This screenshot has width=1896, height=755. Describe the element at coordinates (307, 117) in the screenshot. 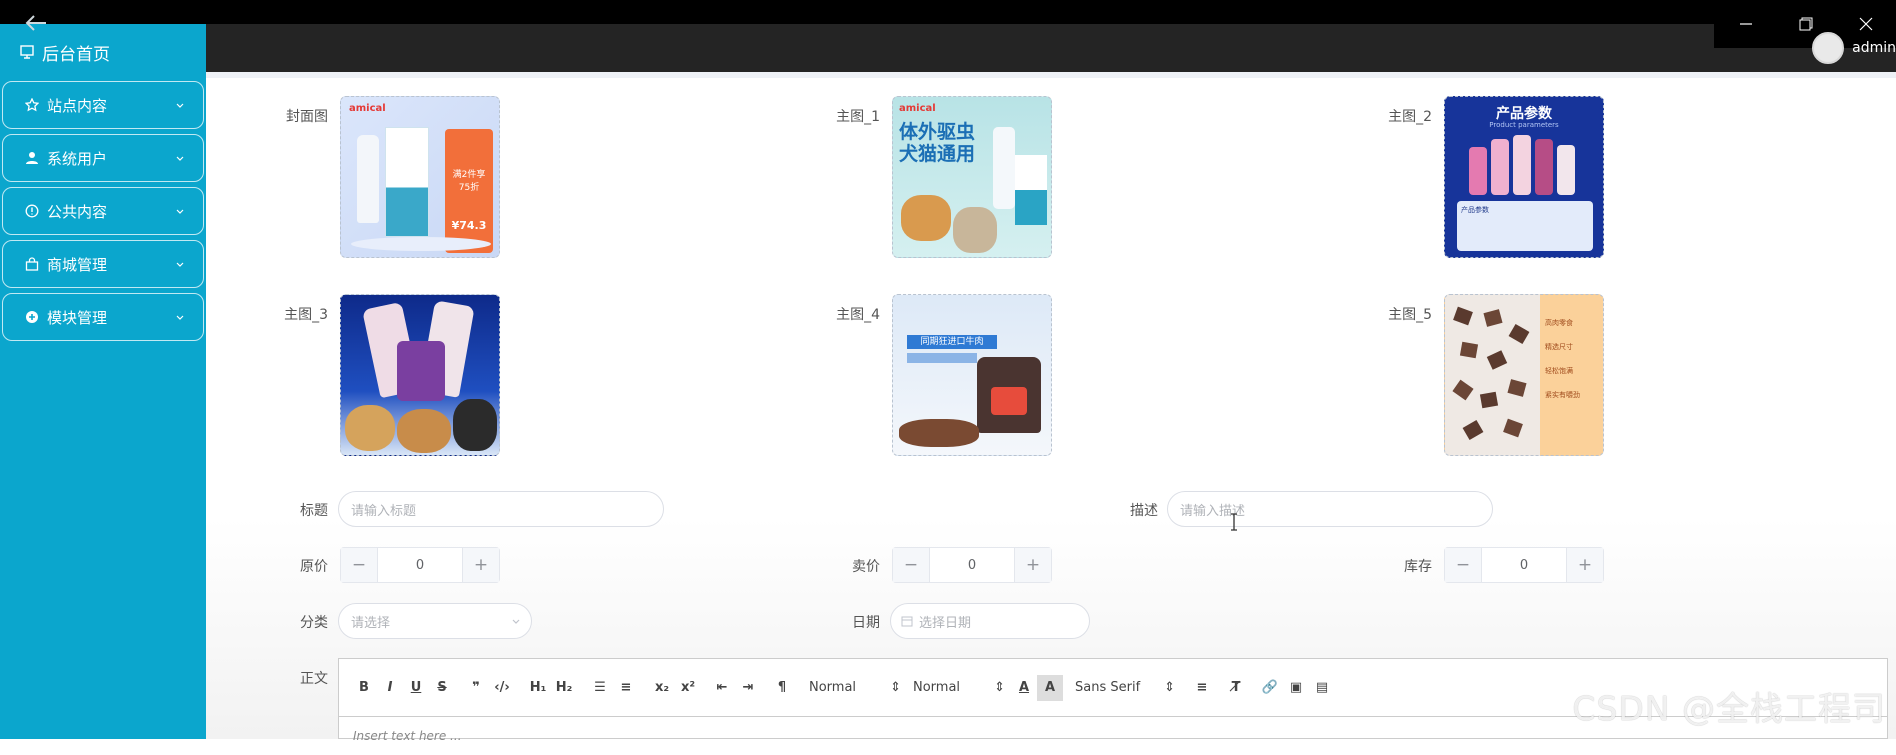

I see `cover-image-label: 封面图` at that location.